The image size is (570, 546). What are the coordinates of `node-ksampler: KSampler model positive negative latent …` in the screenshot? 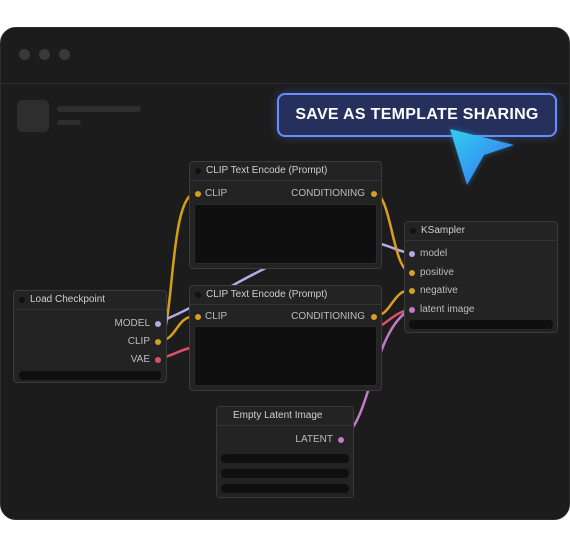 It's located at (481, 277).